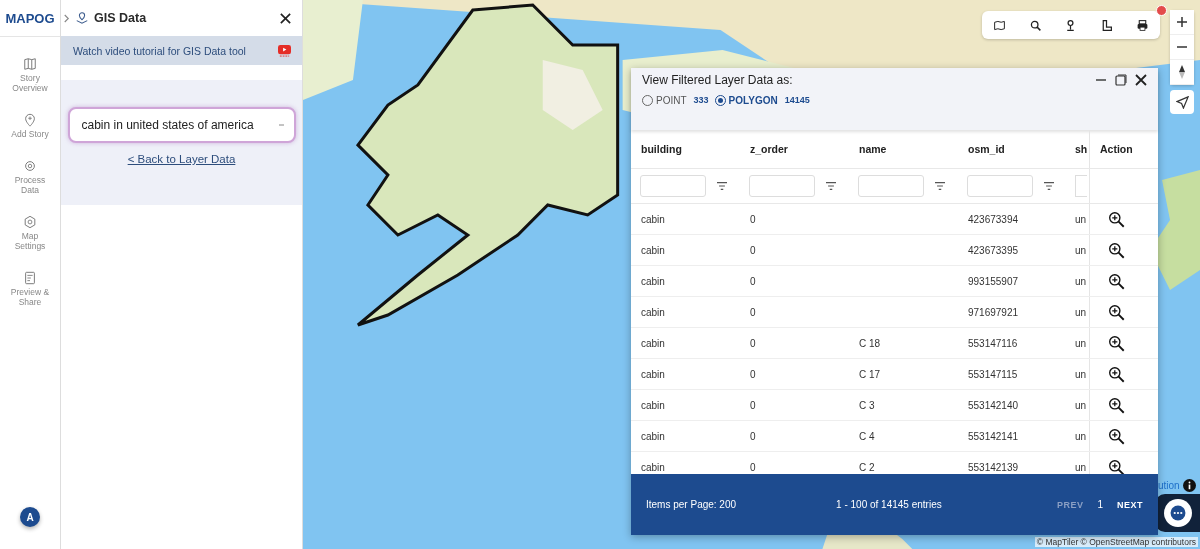  What do you see at coordinates (1182, 47) in the screenshot?
I see `zoom-out-button` at bounding box center [1182, 47].